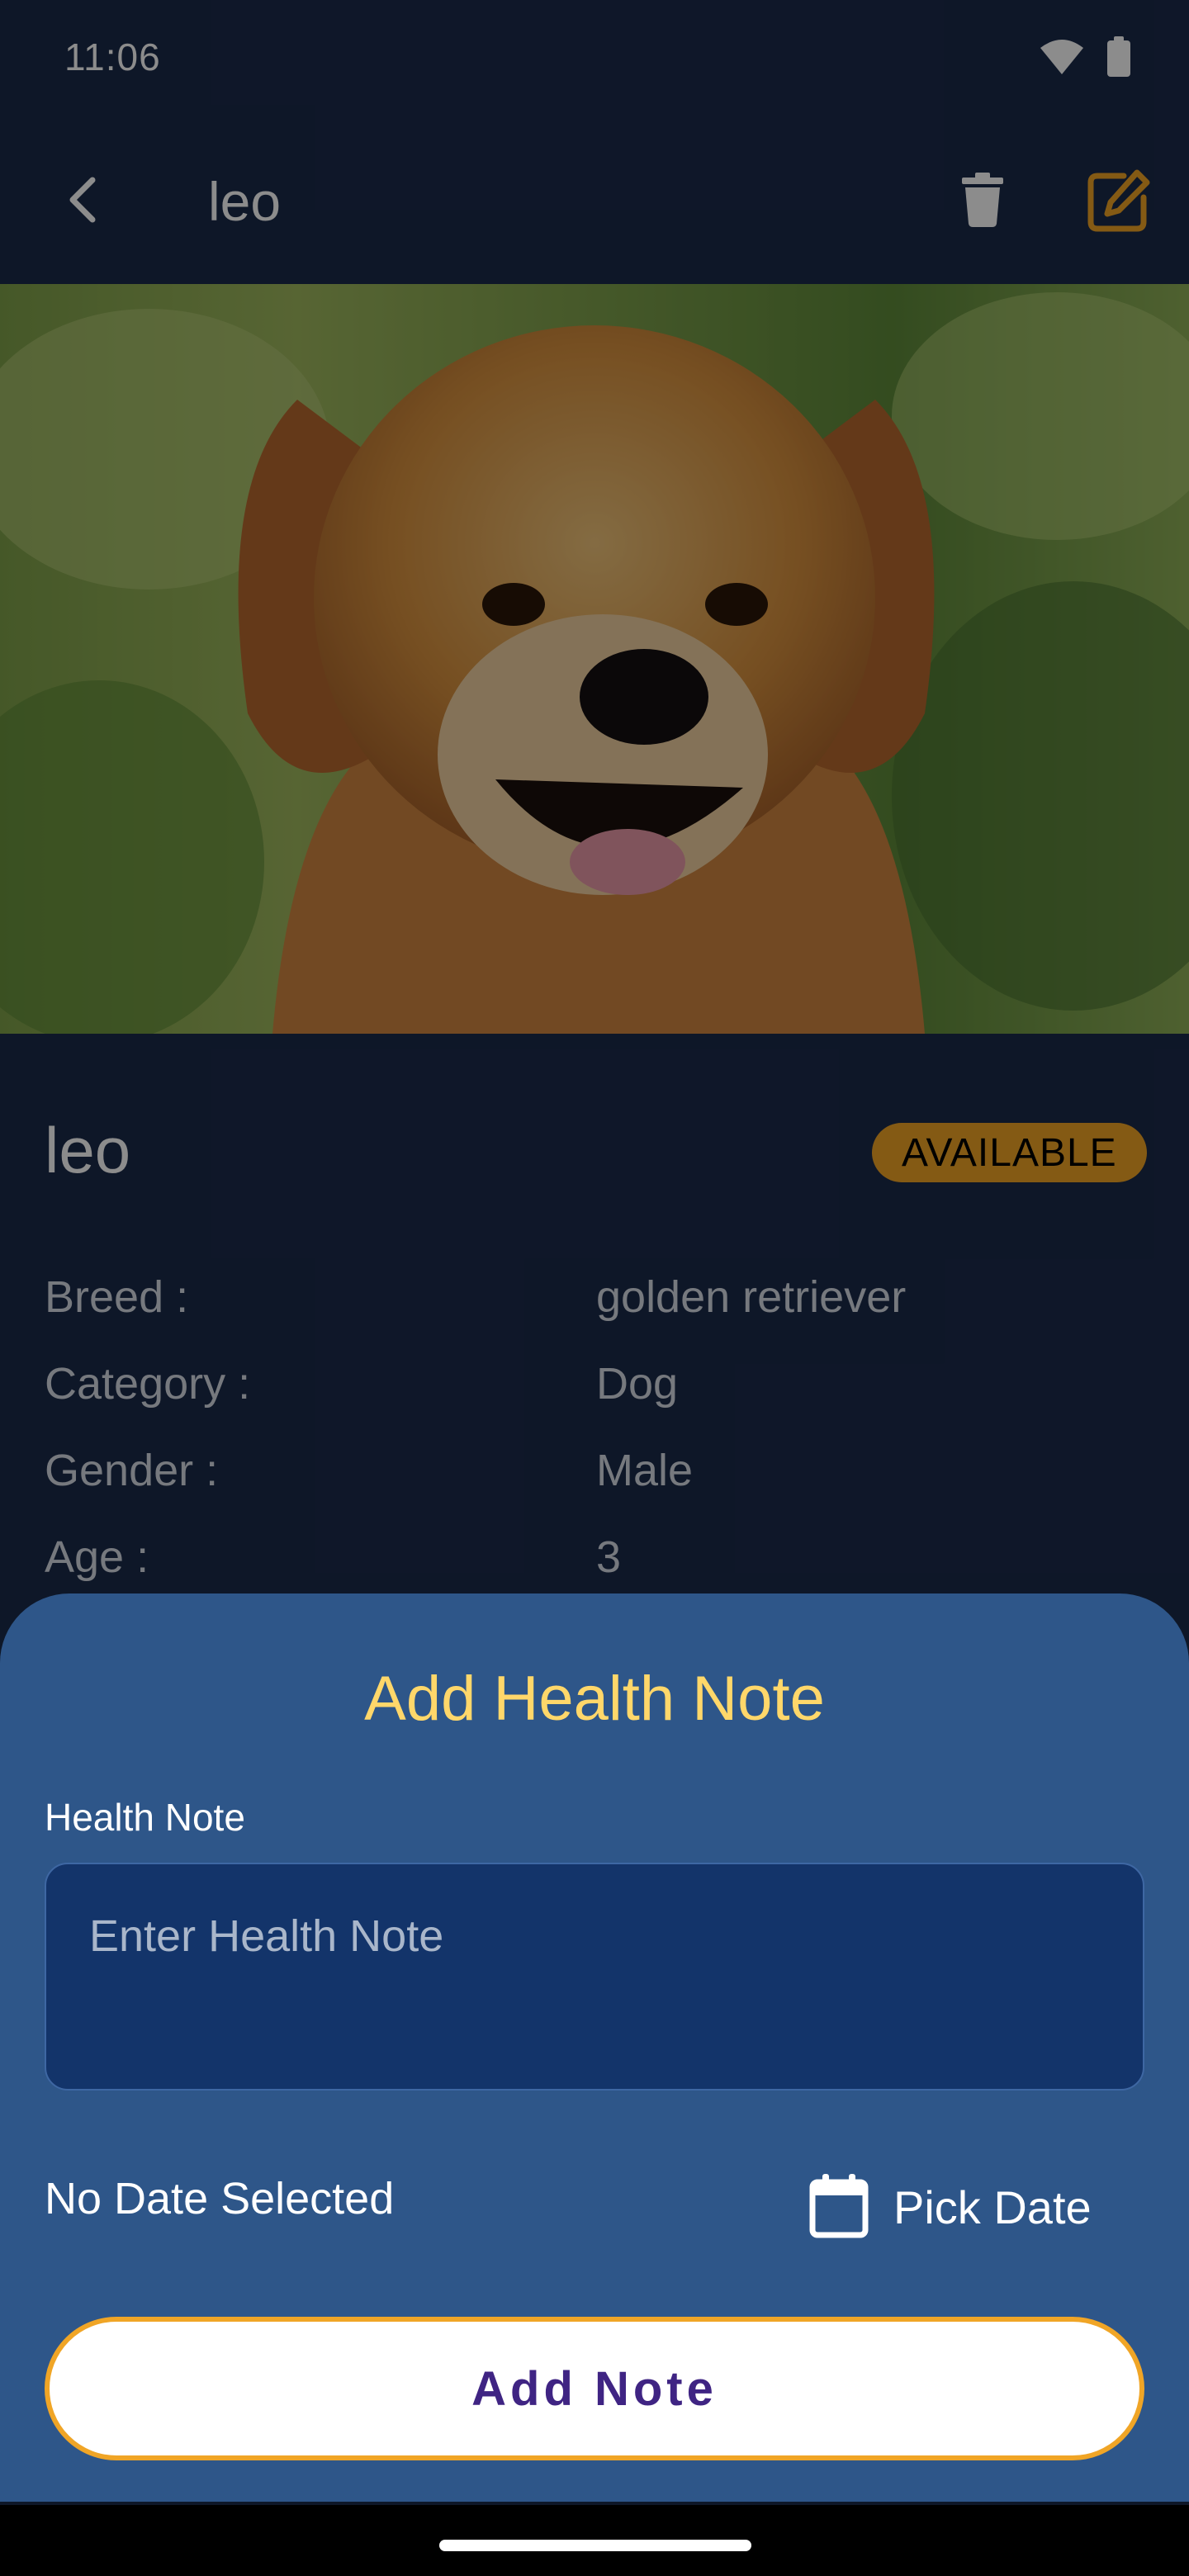 Image resolution: width=1189 pixels, height=2576 pixels. I want to click on selected-date-text: No Date Selected, so click(220, 2198).